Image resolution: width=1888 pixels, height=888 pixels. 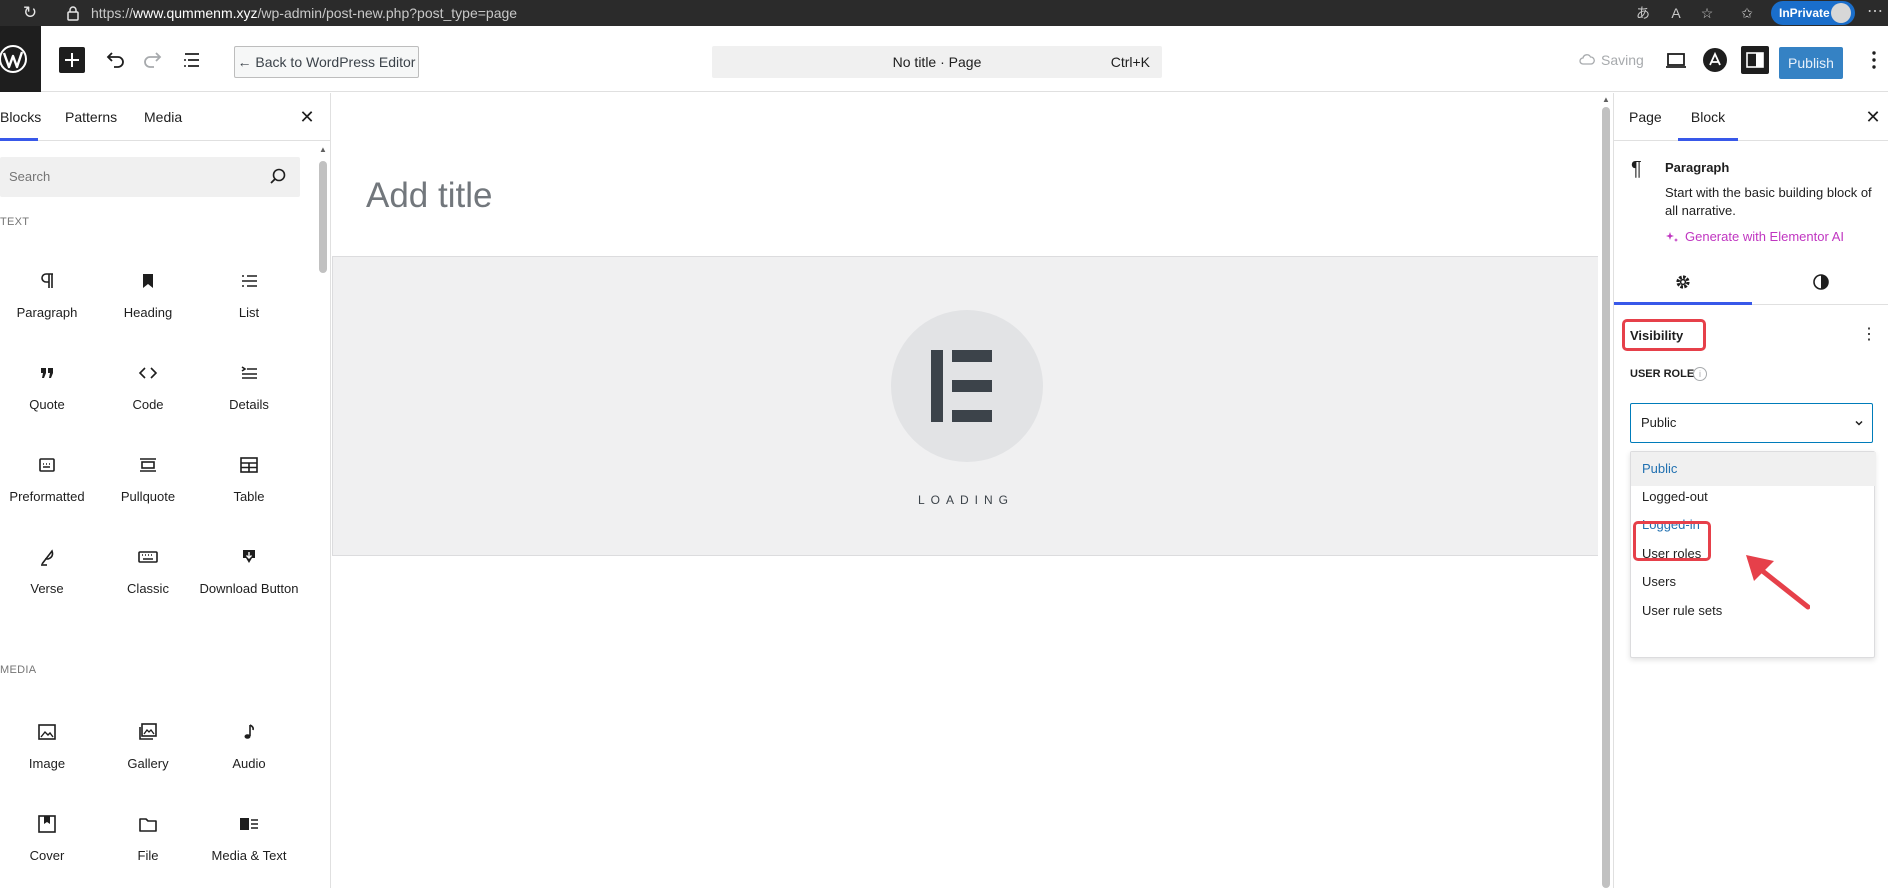 I want to click on more-options-icon: ⋮, so click(x=1869, y=335).